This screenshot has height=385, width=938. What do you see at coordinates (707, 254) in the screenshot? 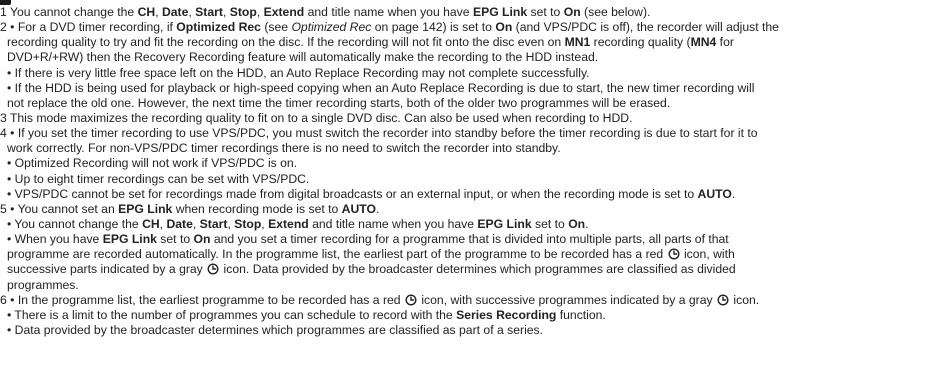
I see `text-span: icon, with` at bounding box center [707, 254].